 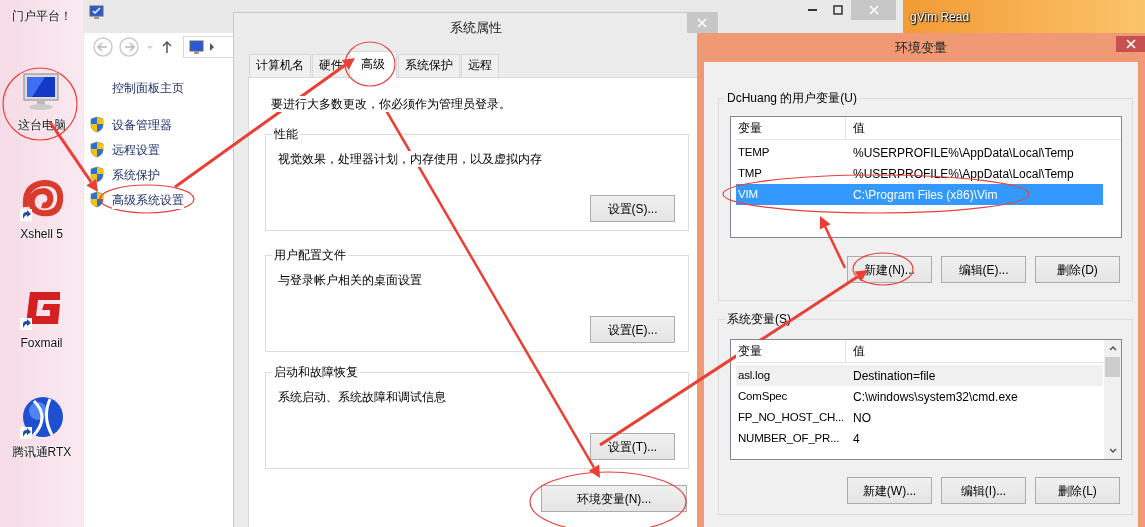 I want to click on group-title: DcHuang 的用户变量(U), so click(x=792, y=98).